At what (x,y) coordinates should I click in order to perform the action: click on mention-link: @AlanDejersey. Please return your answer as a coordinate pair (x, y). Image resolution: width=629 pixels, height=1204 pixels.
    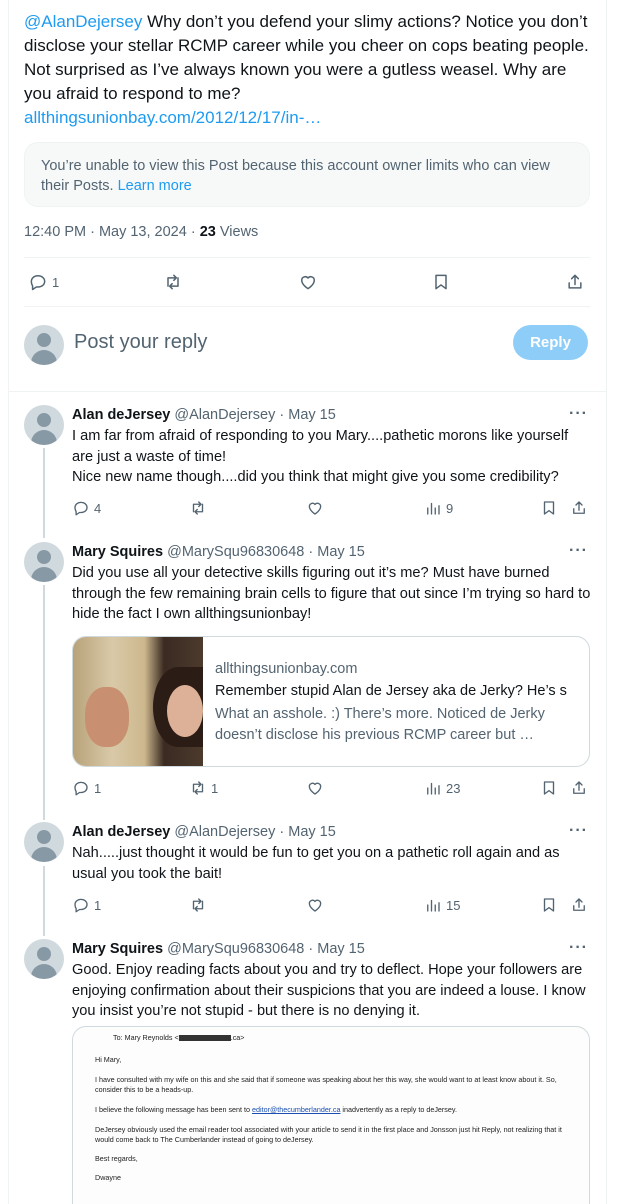
    Looking at the image, I should click on (83, 21).